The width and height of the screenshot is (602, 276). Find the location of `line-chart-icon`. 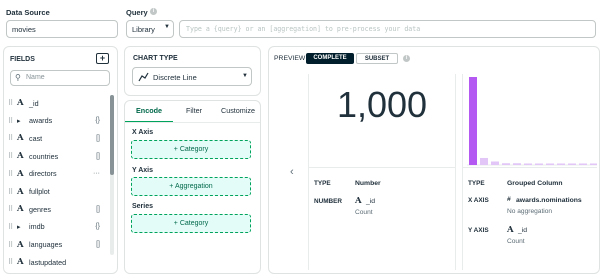

line-chart-icon is located at coordinates (143, 77).